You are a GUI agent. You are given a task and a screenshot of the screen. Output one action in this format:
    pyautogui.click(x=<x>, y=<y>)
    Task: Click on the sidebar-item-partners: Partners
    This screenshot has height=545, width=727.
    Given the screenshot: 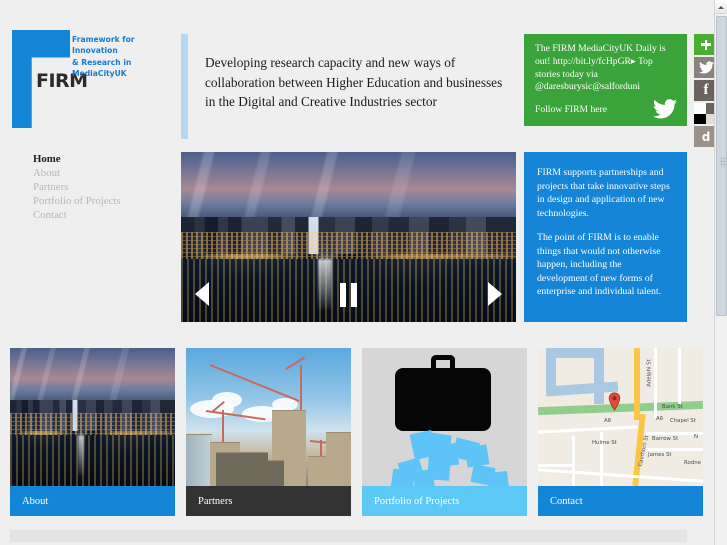 What is the action you would take?
    pyautogui.click(x=103, y=187)
    